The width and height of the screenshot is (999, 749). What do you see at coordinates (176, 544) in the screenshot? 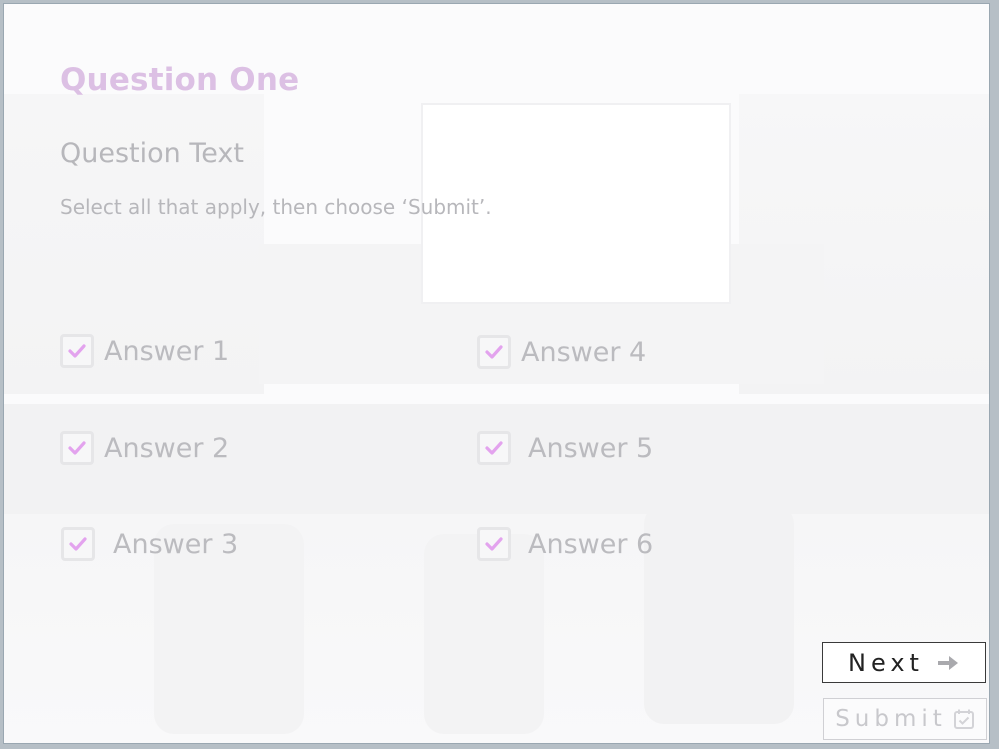
I see `answer-label: Answer 3` at bounding box center [176, 544].